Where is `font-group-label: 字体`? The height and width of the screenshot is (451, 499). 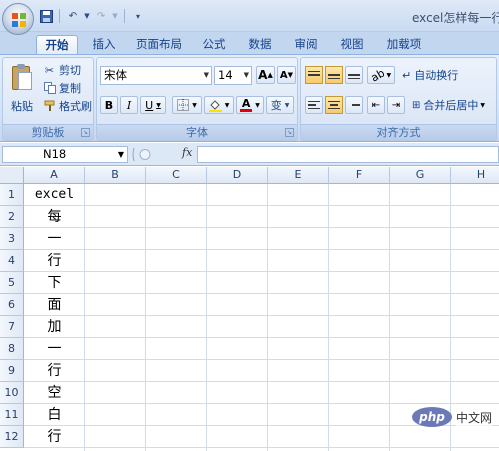
font-group-label: 字体 is located at coordinates (197, 132).